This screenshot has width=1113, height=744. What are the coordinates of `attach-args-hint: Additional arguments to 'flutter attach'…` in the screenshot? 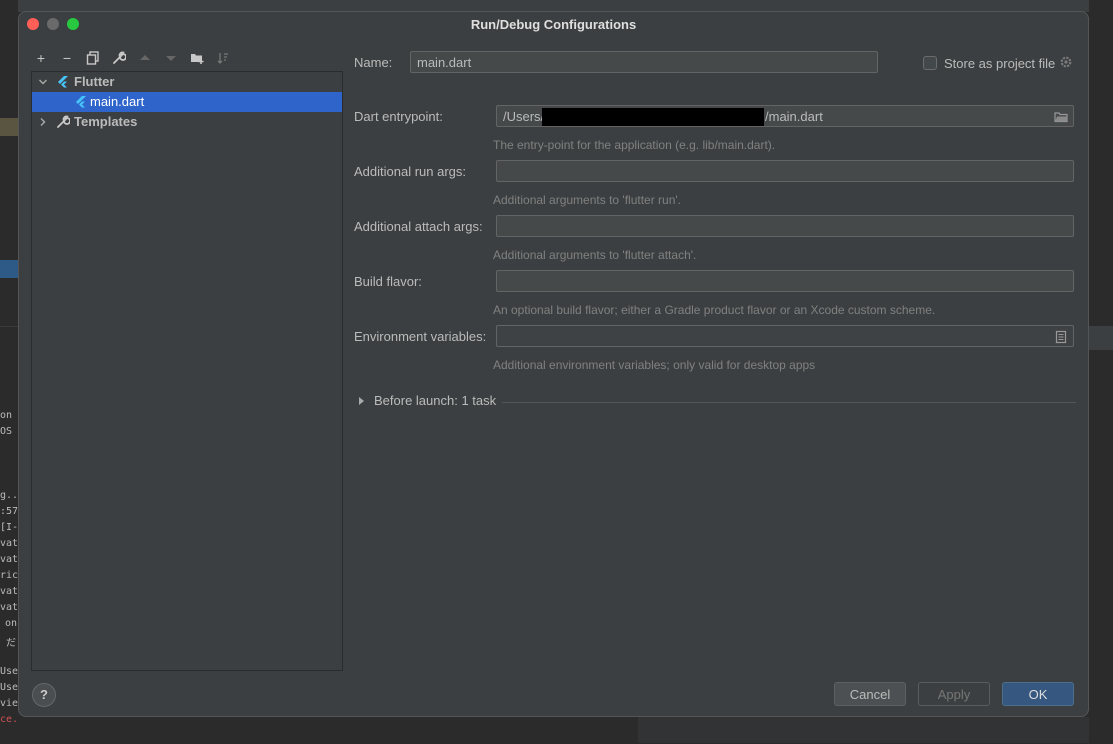 It's located at (595, 255).